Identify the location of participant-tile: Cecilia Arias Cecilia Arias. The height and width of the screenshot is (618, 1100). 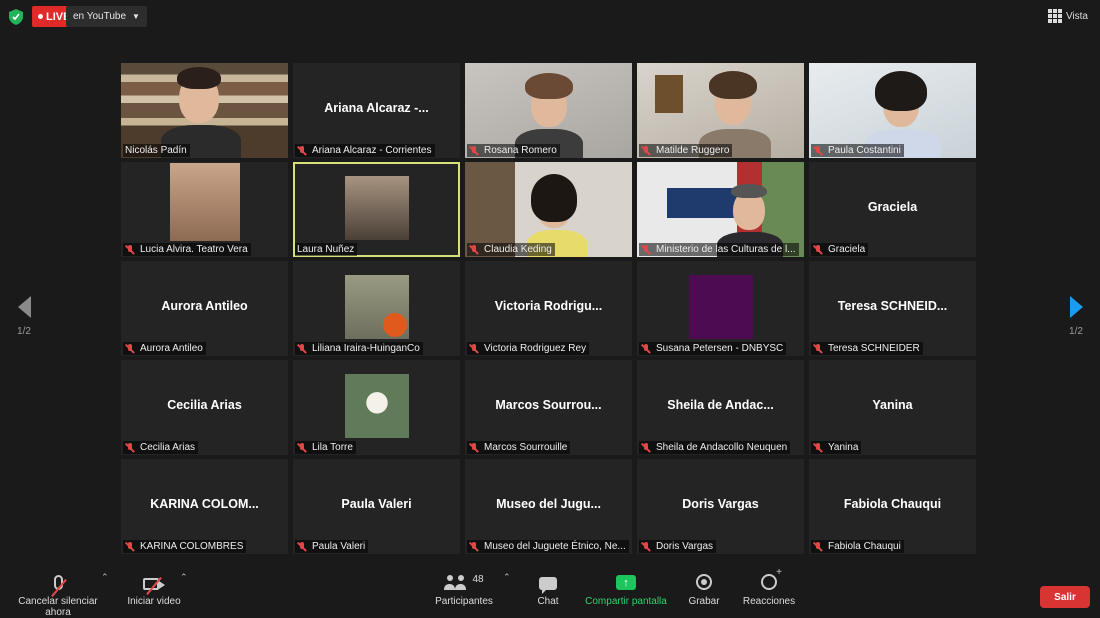
(204, 407).